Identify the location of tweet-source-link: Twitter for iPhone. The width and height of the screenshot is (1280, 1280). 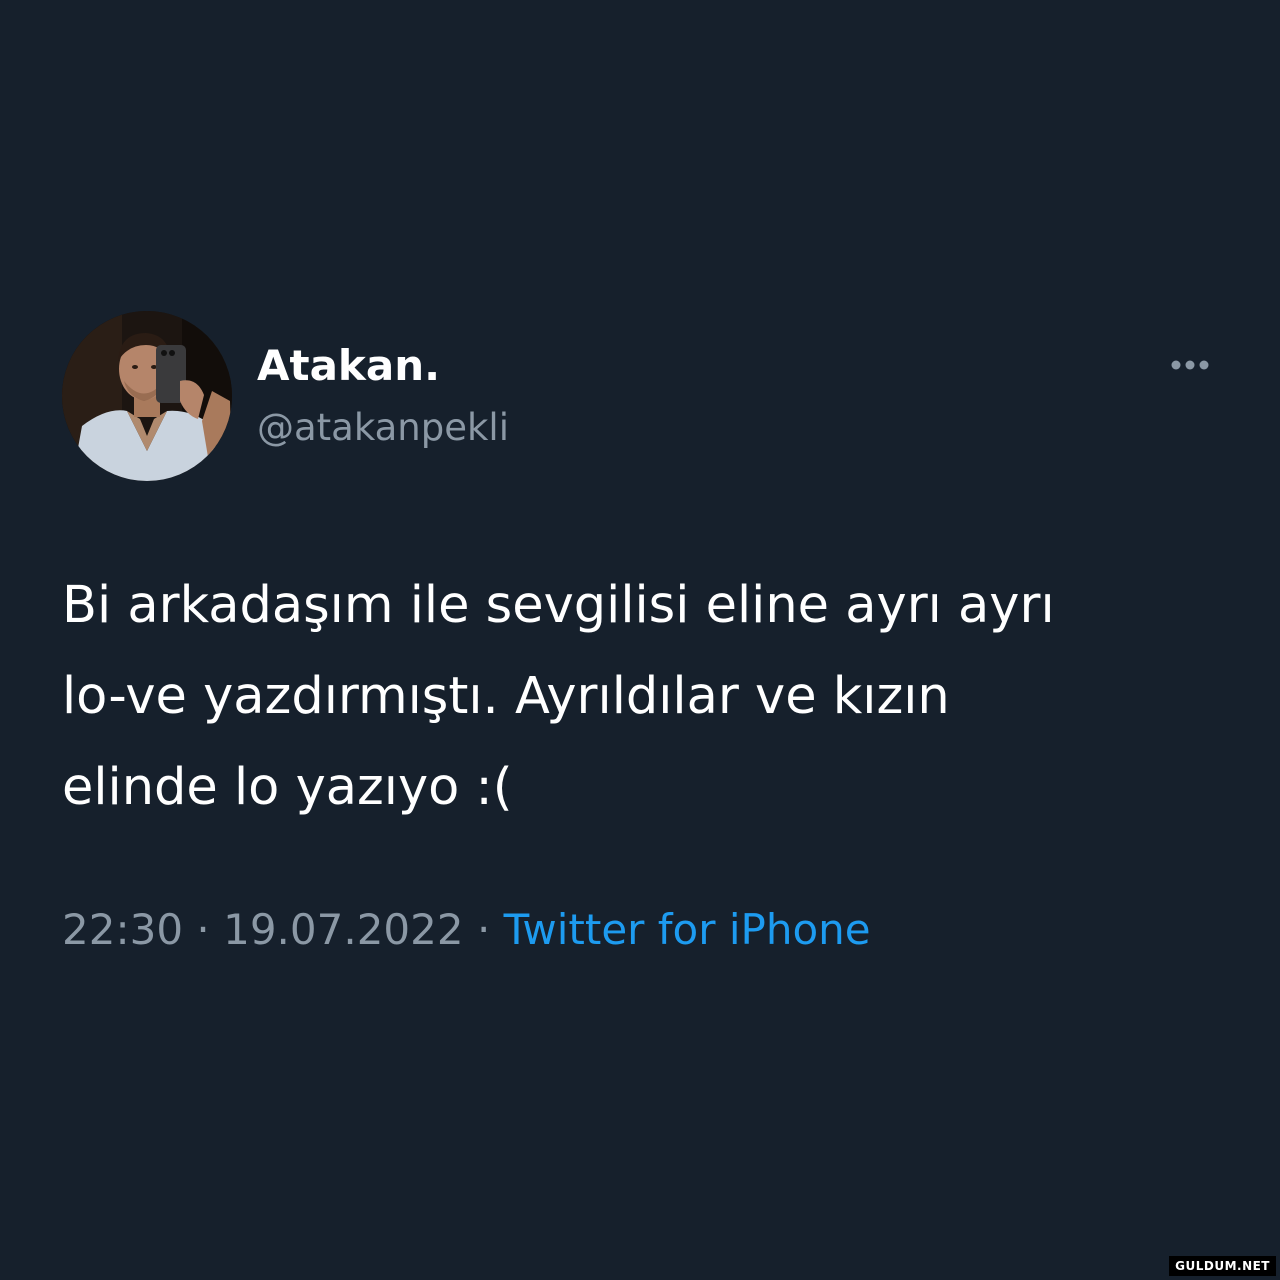
(687, 929).